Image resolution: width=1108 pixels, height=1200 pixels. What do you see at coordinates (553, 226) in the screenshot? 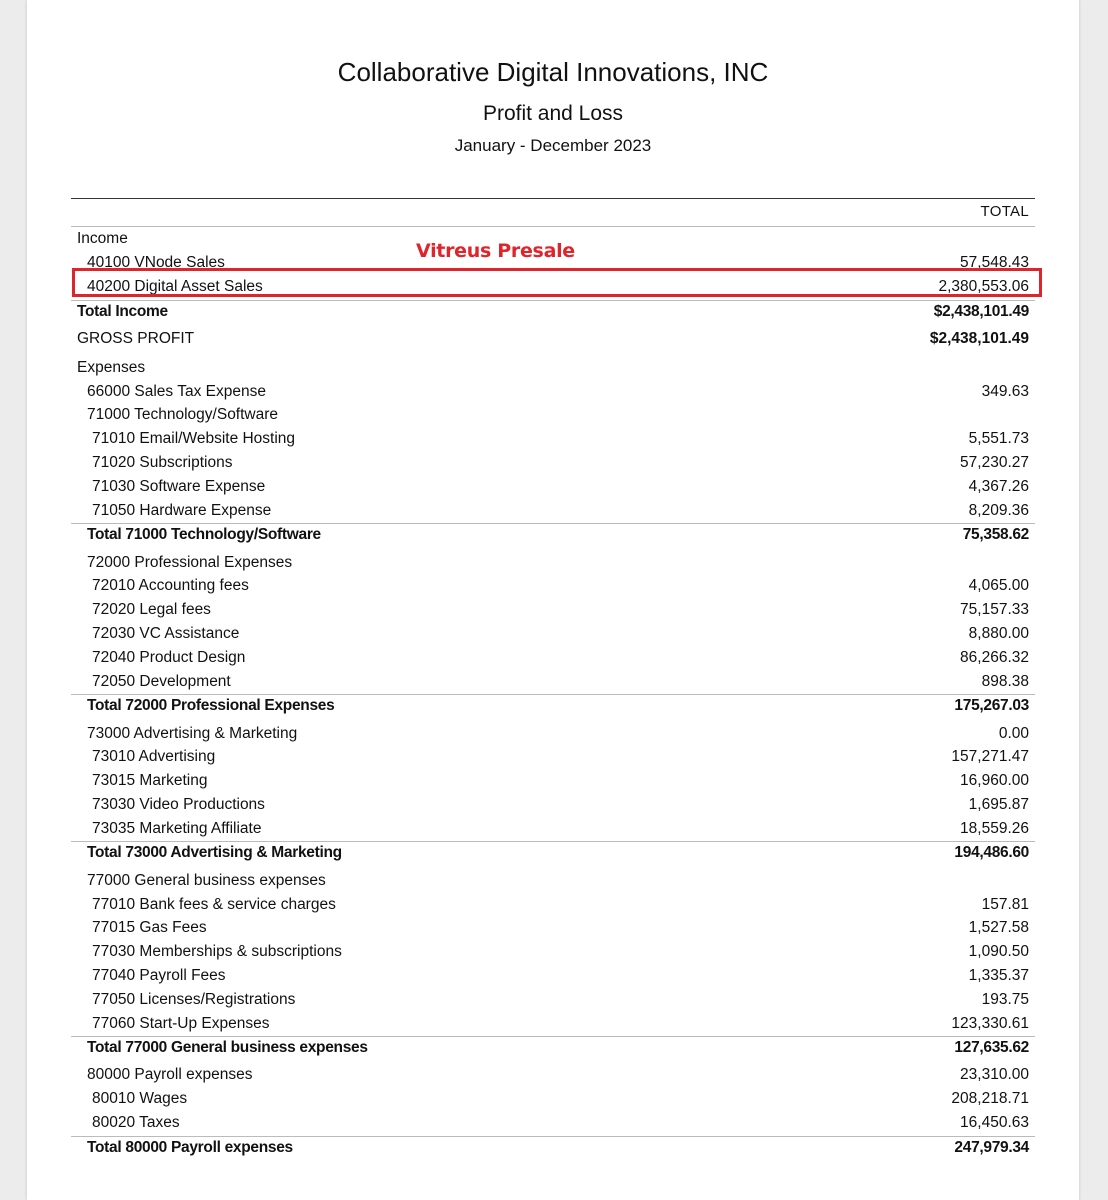
I see `column-header-rule` at bounding box center [553, 226].